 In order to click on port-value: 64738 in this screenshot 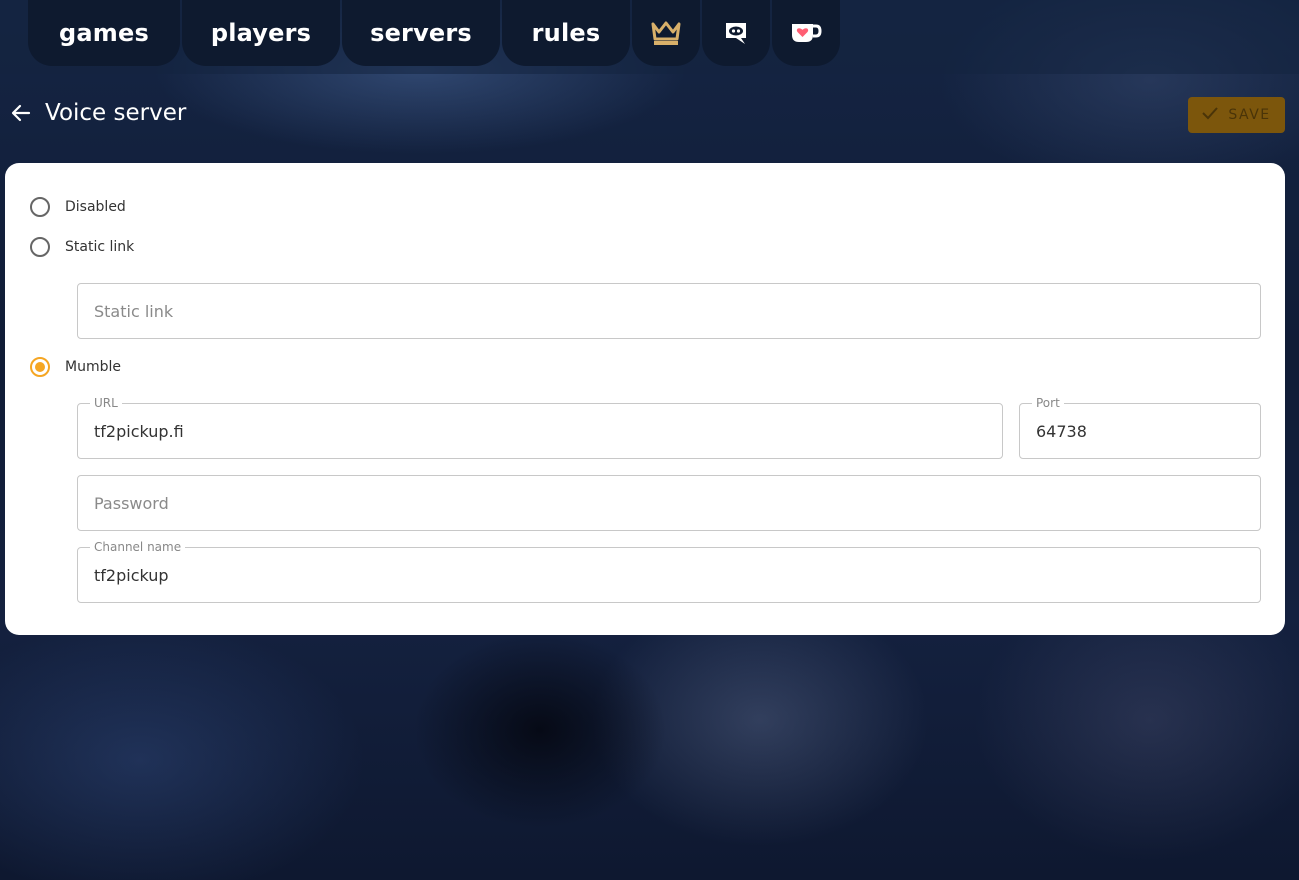, I will do `click(1061, 431)`.